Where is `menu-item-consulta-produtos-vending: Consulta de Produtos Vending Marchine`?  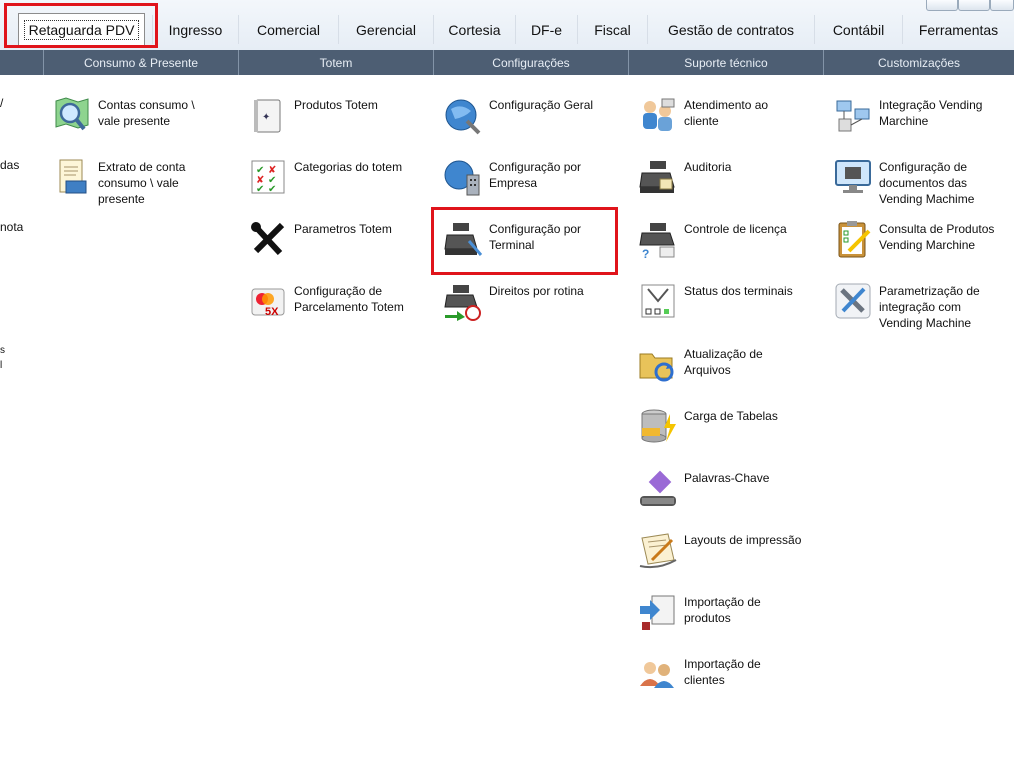 menu-item-consulta-produtos-vending: Consulta de Produtos Vending Marchine is located at coordinates (916, 239).